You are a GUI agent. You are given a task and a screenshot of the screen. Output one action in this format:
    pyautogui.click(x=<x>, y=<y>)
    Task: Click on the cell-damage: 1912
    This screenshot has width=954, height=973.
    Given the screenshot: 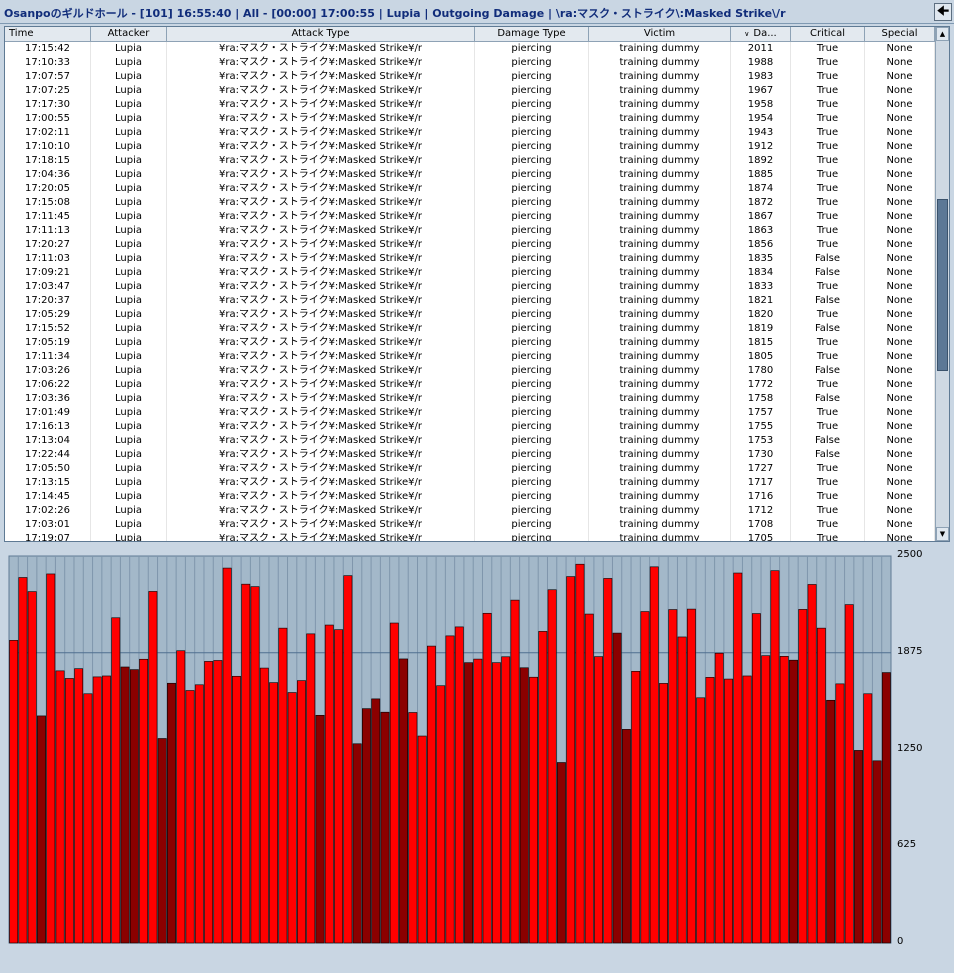 What is the action you would take?
    pyautogui.click(x=761, y=147)
    